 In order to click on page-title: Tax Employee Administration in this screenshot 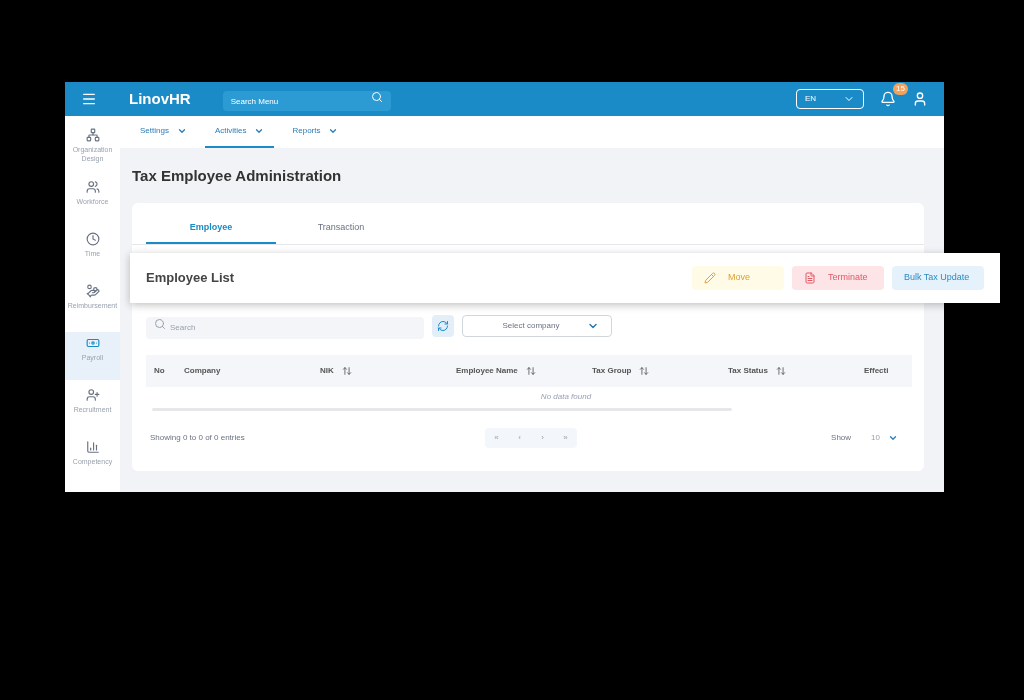, I will do `click(237, 176)`.